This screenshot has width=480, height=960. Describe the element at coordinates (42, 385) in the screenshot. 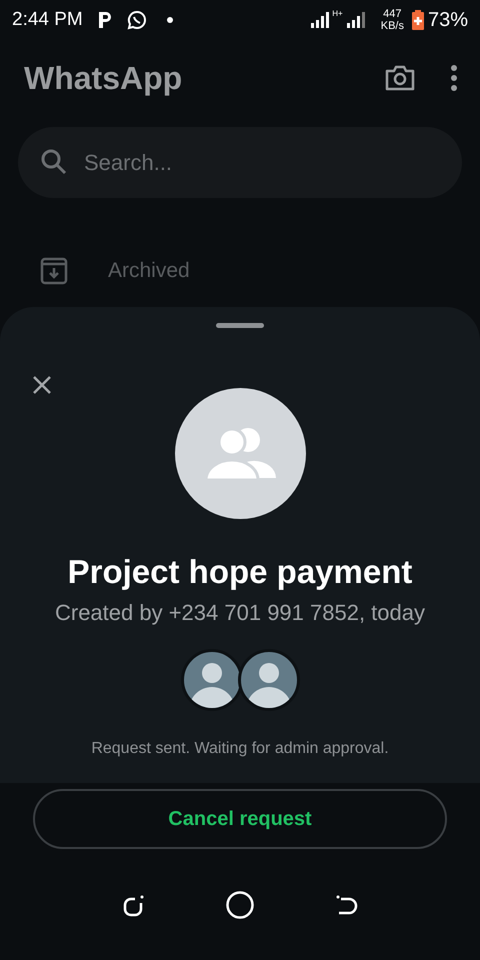

I see `close-icon` at that location.